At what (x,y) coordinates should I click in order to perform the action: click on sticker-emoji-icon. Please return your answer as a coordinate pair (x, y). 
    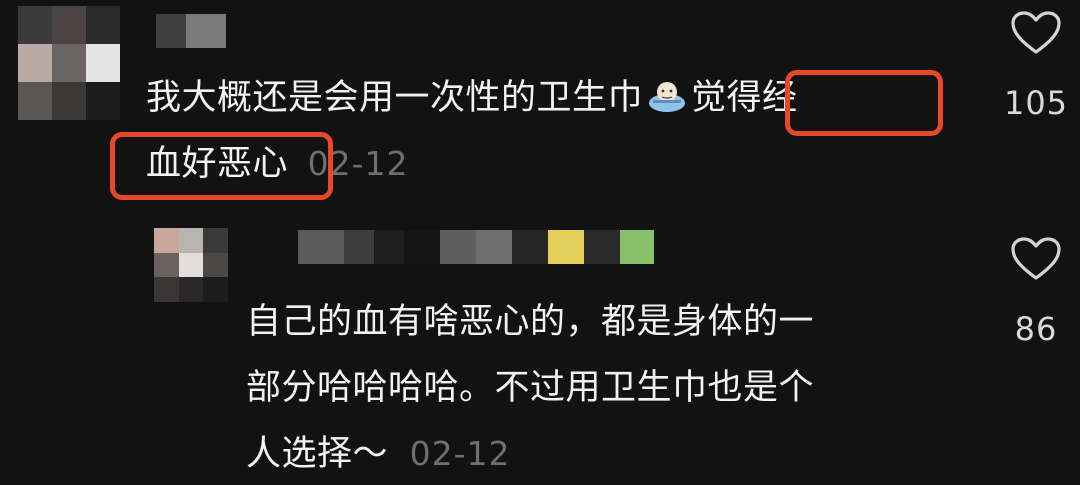
    Looking at the image, I should click on (667, 93).